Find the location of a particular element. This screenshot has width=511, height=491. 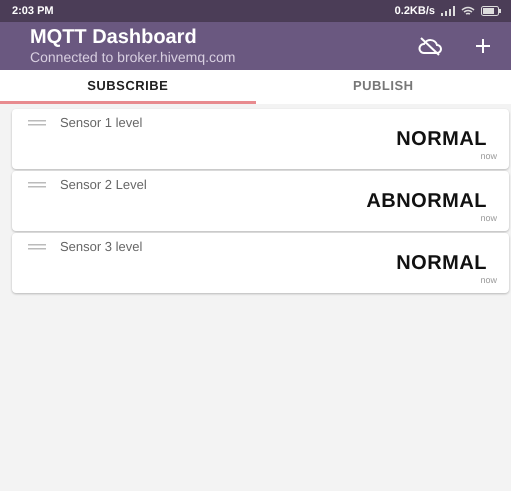

sensor-name: Sensor 1 level is located at coordinates (101, 122).